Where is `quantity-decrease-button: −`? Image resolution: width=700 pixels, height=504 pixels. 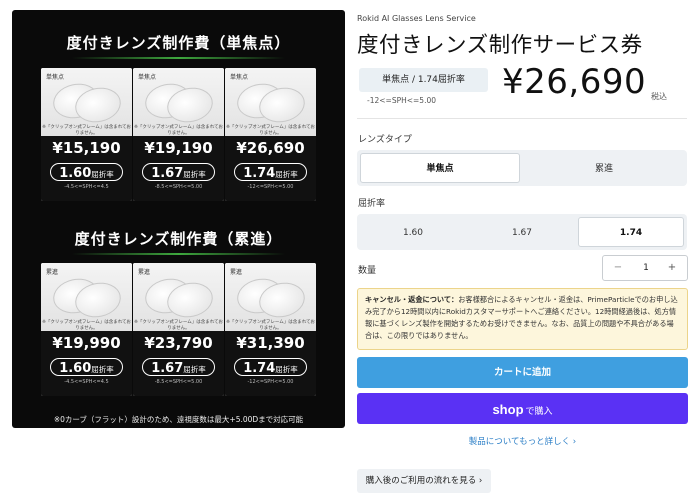
quantity-decrease-button: − is located at coordinates (618, 268).